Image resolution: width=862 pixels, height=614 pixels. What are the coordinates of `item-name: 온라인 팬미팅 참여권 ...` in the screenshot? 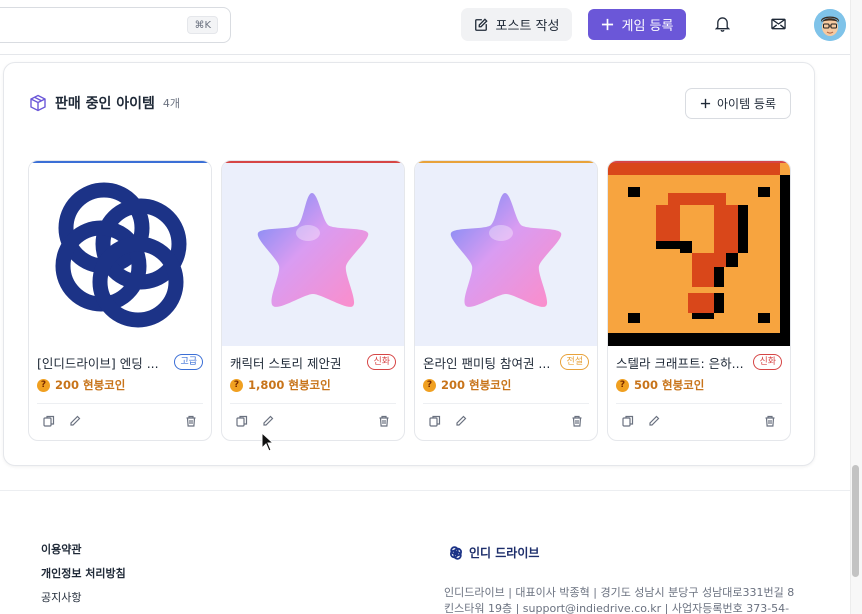 It's located at (487, 363).